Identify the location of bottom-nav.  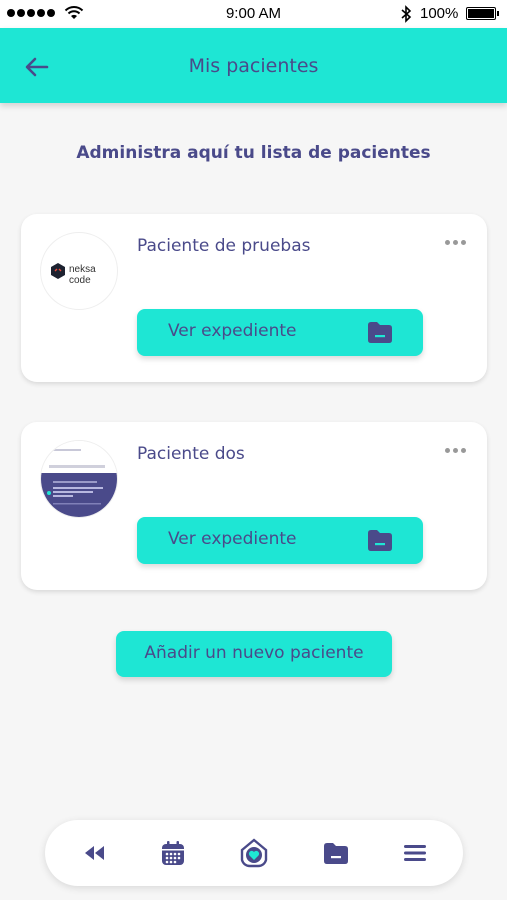
(254, 853).